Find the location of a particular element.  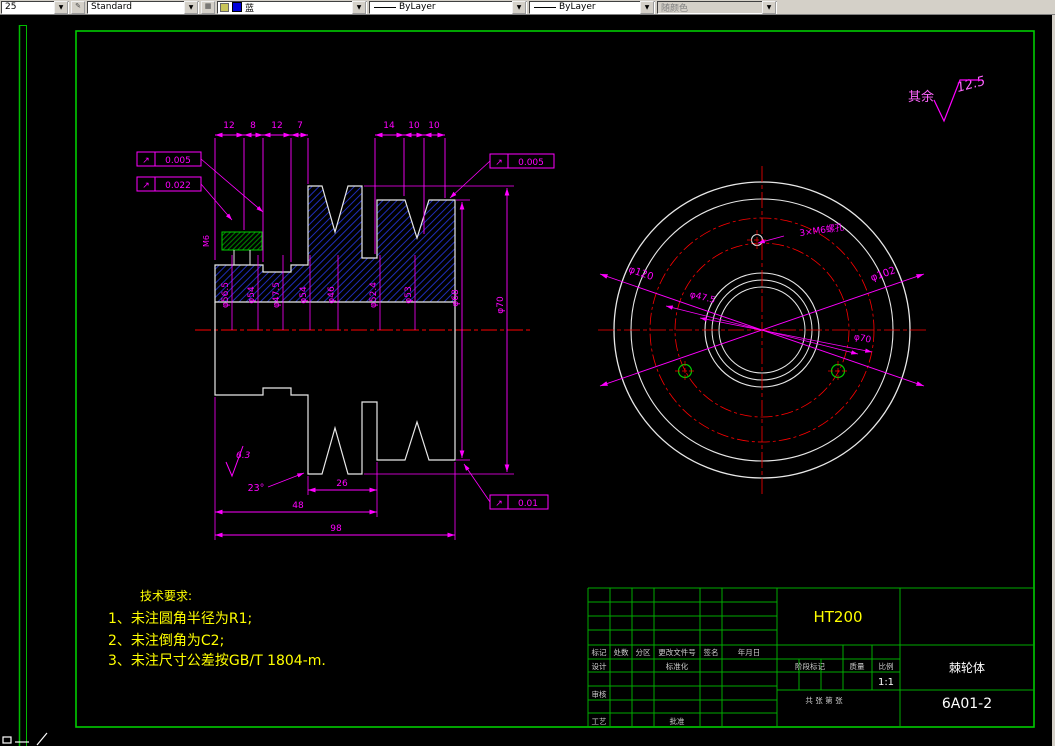

layer-color-swatch is located at coordinates (237, 7).